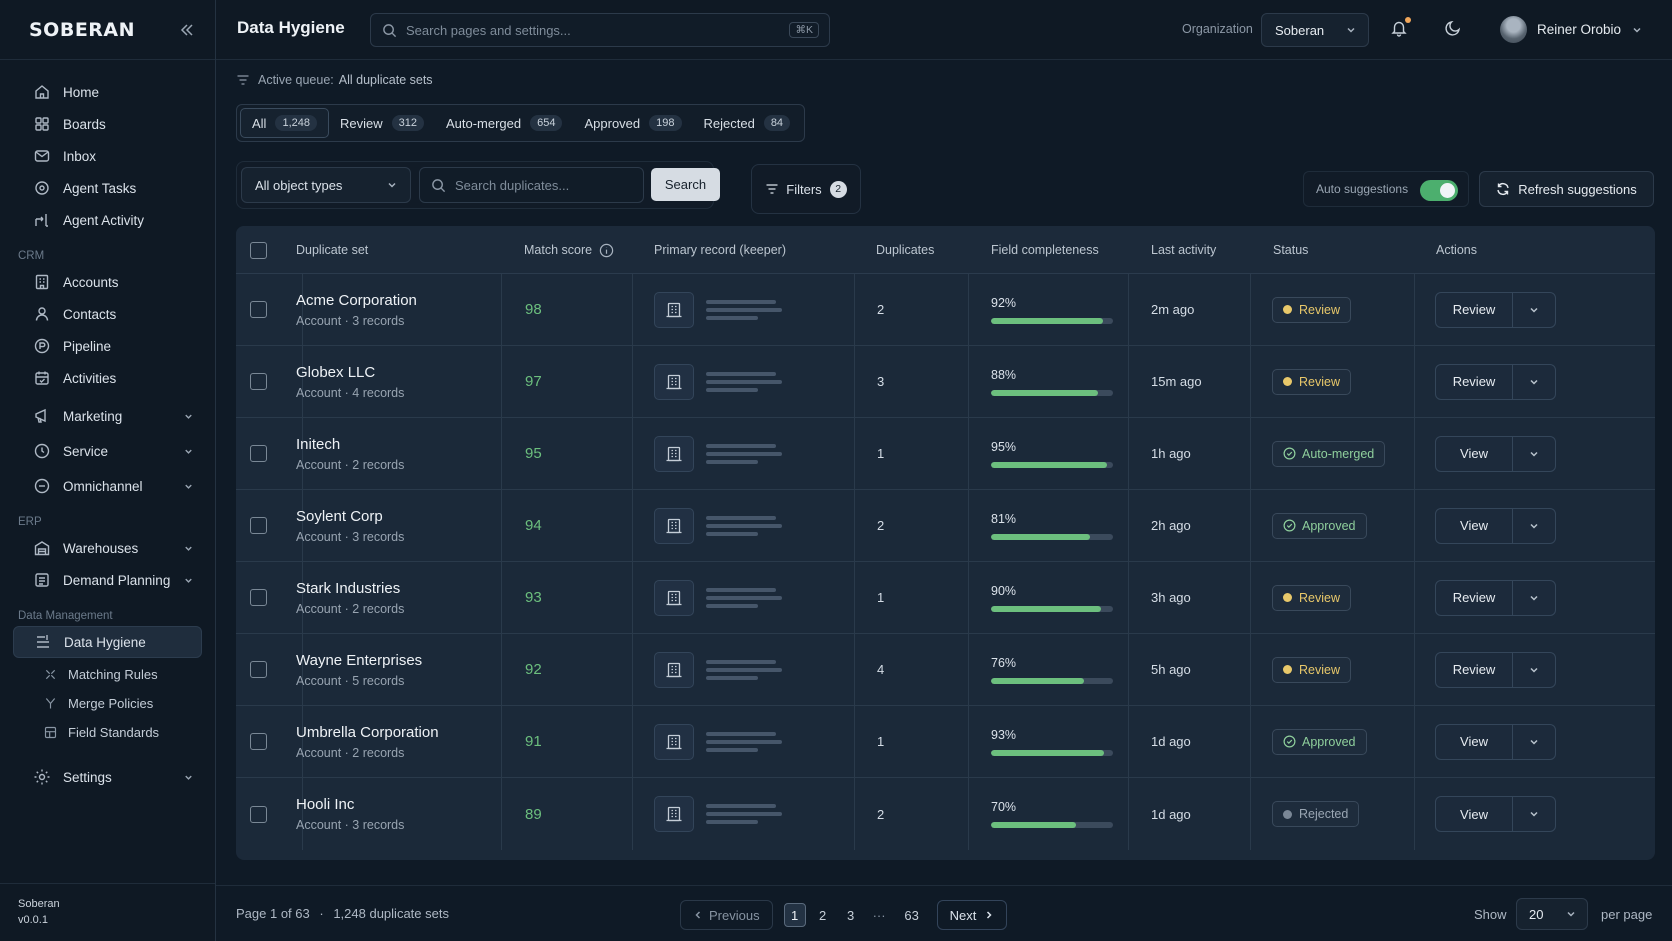  I want to click on next-page-button: Next, so click(972, 915).